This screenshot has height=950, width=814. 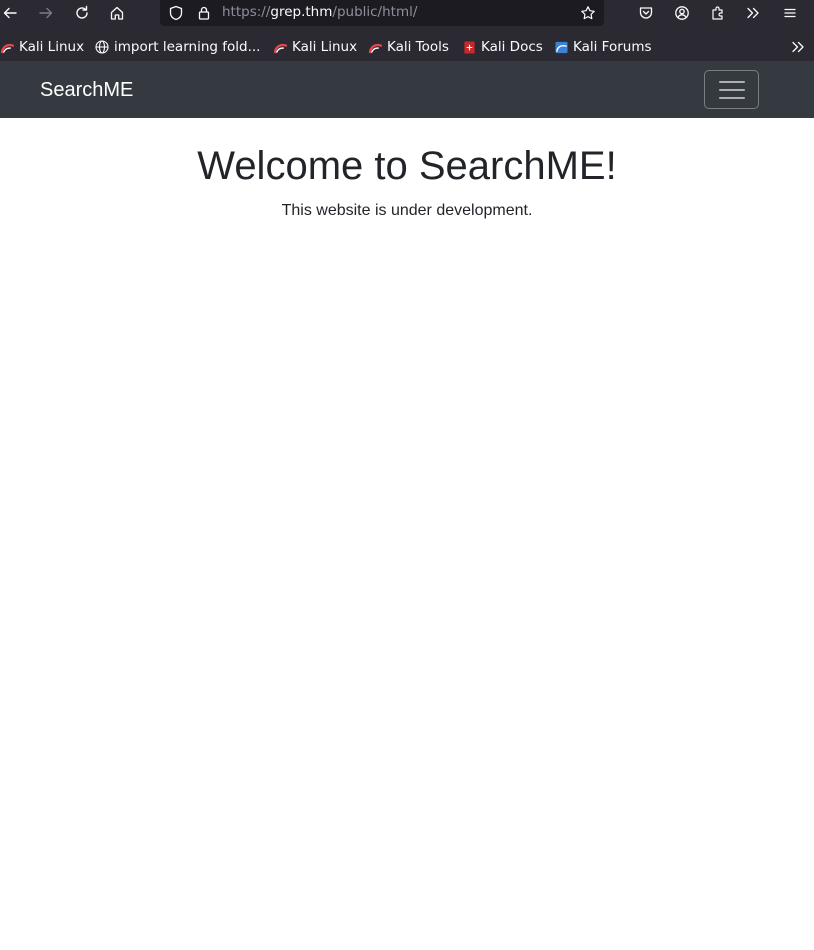 I want to click on back-icon, so click(x=11, y=13).